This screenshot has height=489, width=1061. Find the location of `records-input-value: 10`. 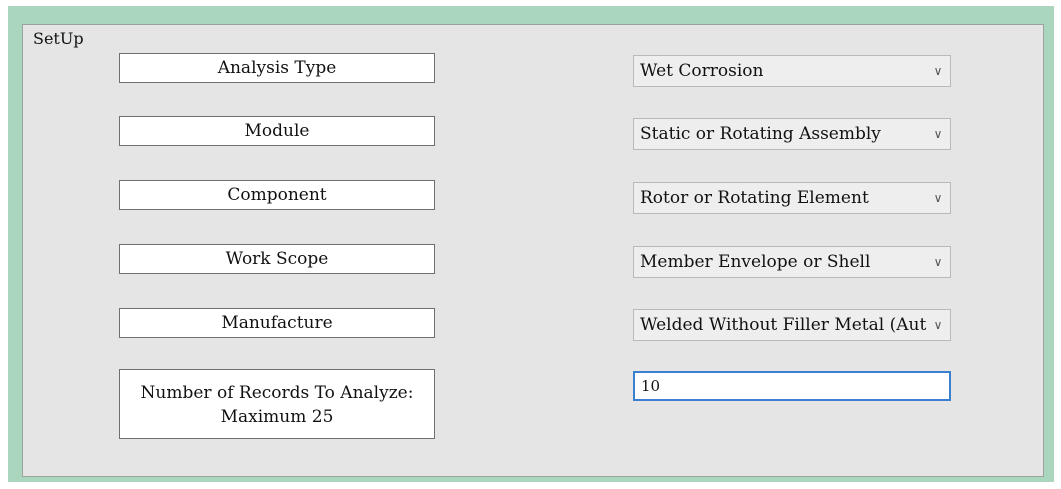

records-input-value: 10 is located at coordinates (651, 386).